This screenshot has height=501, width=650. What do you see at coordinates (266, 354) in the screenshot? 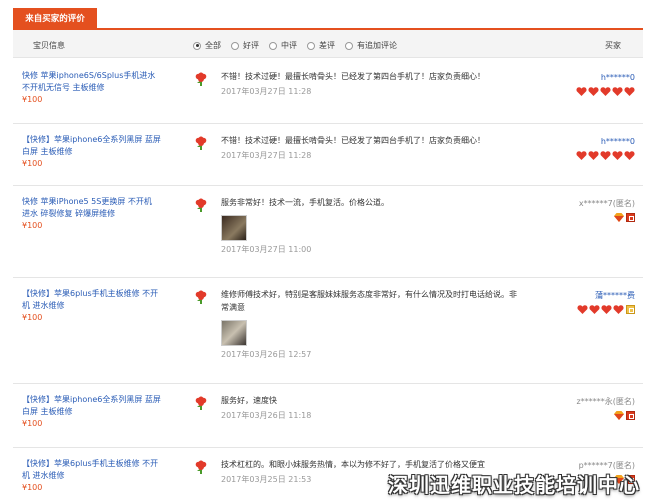
I see `review-date: 2017年03月26日 12:57` at bounding box center [266, 354].